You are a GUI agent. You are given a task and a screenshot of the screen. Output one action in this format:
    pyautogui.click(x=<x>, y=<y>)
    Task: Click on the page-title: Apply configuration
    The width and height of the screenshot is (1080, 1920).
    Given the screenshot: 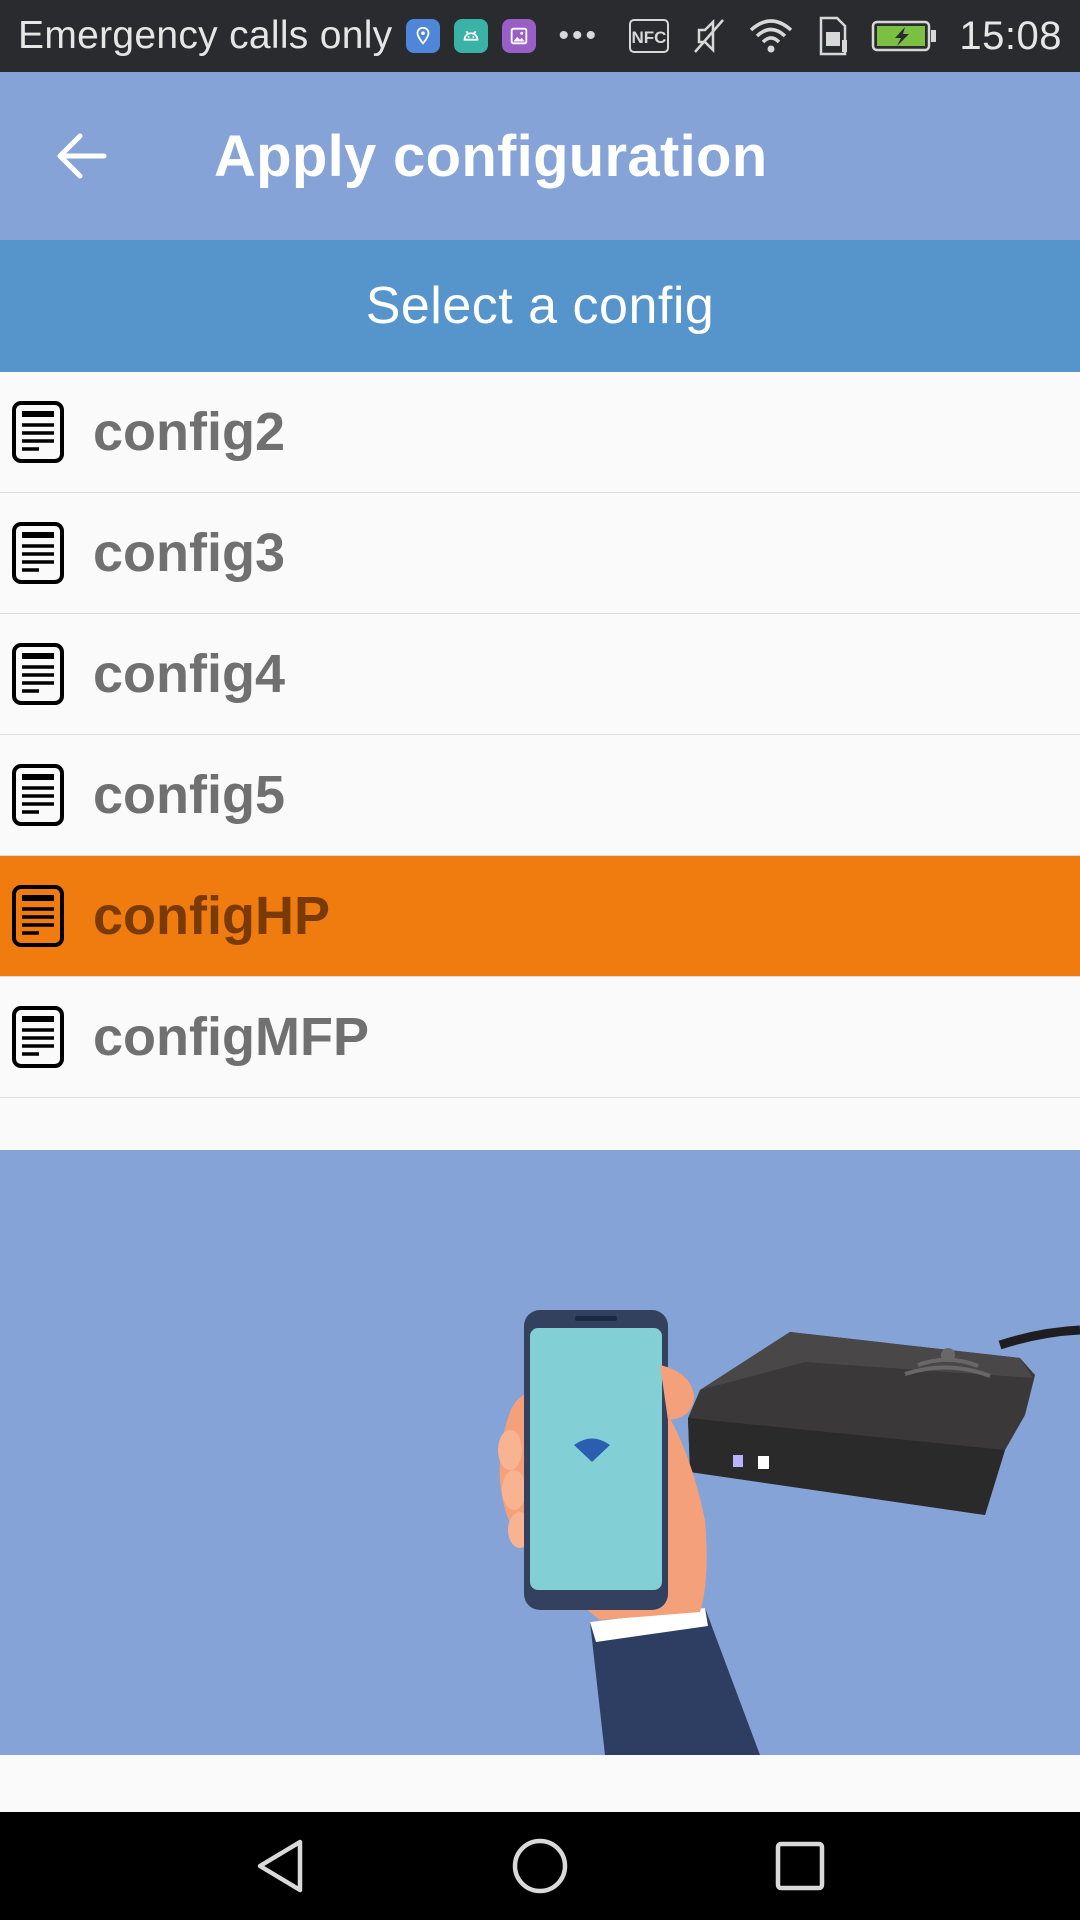 What is the action you would take?
    pyautogui.click(x=491, y=156)
    